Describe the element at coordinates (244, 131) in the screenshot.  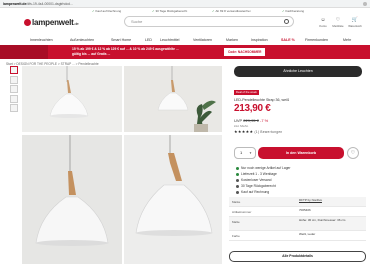
I see `star-icons: ★★★★★` at that location.